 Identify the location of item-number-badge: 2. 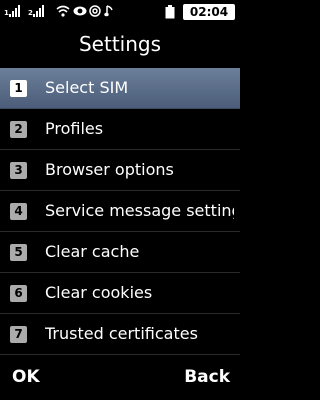
(18, 129).